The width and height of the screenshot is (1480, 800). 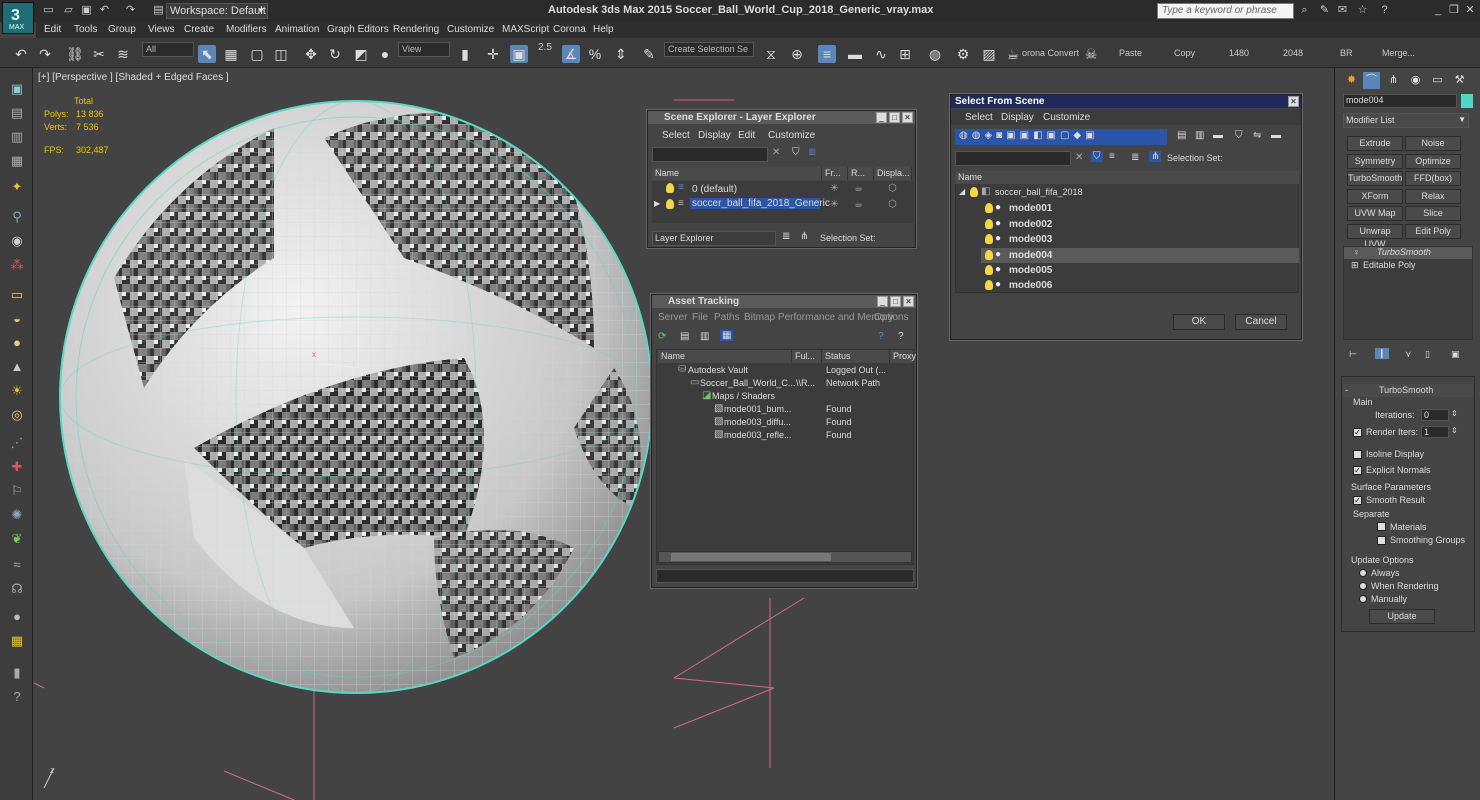 I want to click on explorer-type-dropdown: Layer Explorer, so click(x=714, y=238).